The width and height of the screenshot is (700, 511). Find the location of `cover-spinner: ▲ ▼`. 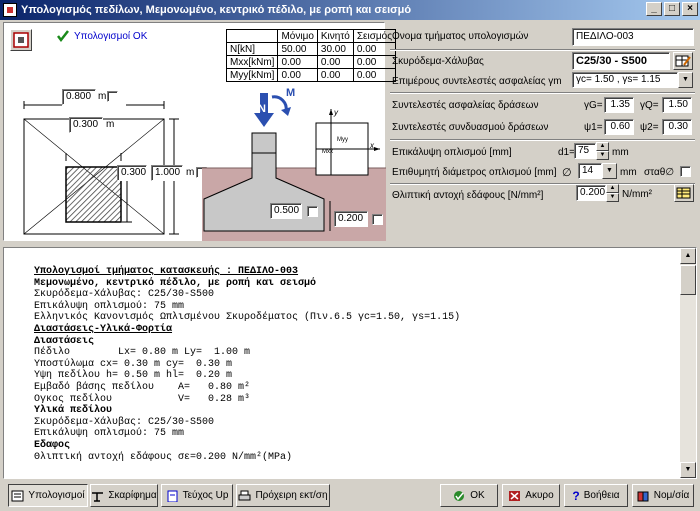

cover-spinner: ▲ ▼ is located at coordinates (602, 151).